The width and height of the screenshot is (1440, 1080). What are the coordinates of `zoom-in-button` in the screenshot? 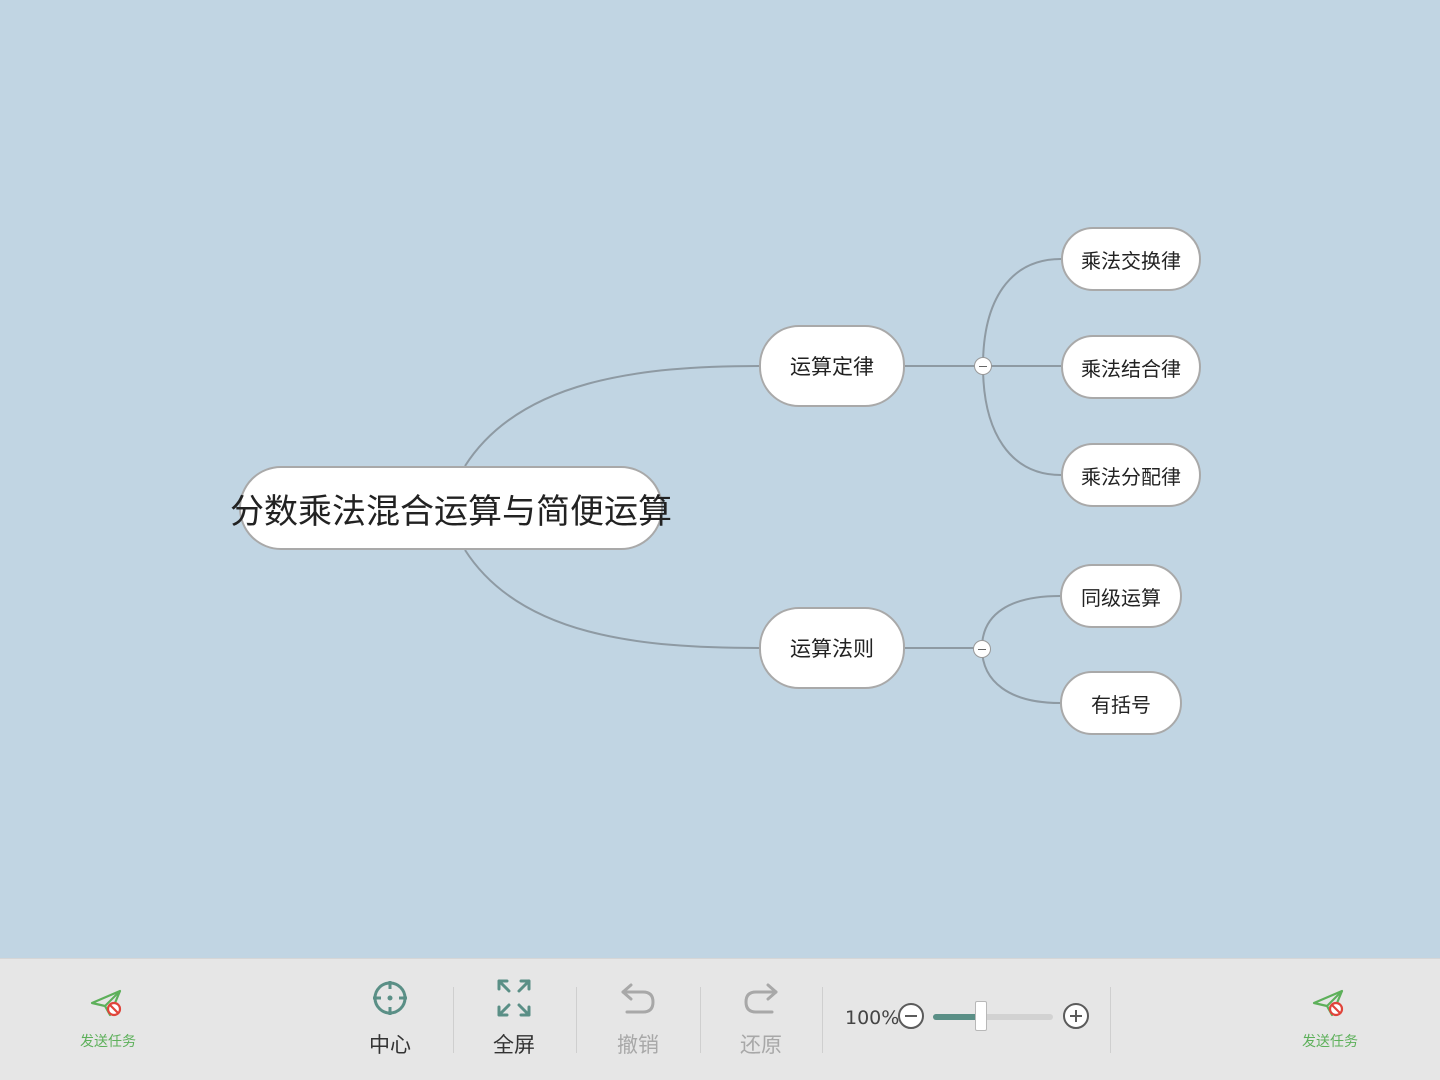 It's located at (1076, 1016).